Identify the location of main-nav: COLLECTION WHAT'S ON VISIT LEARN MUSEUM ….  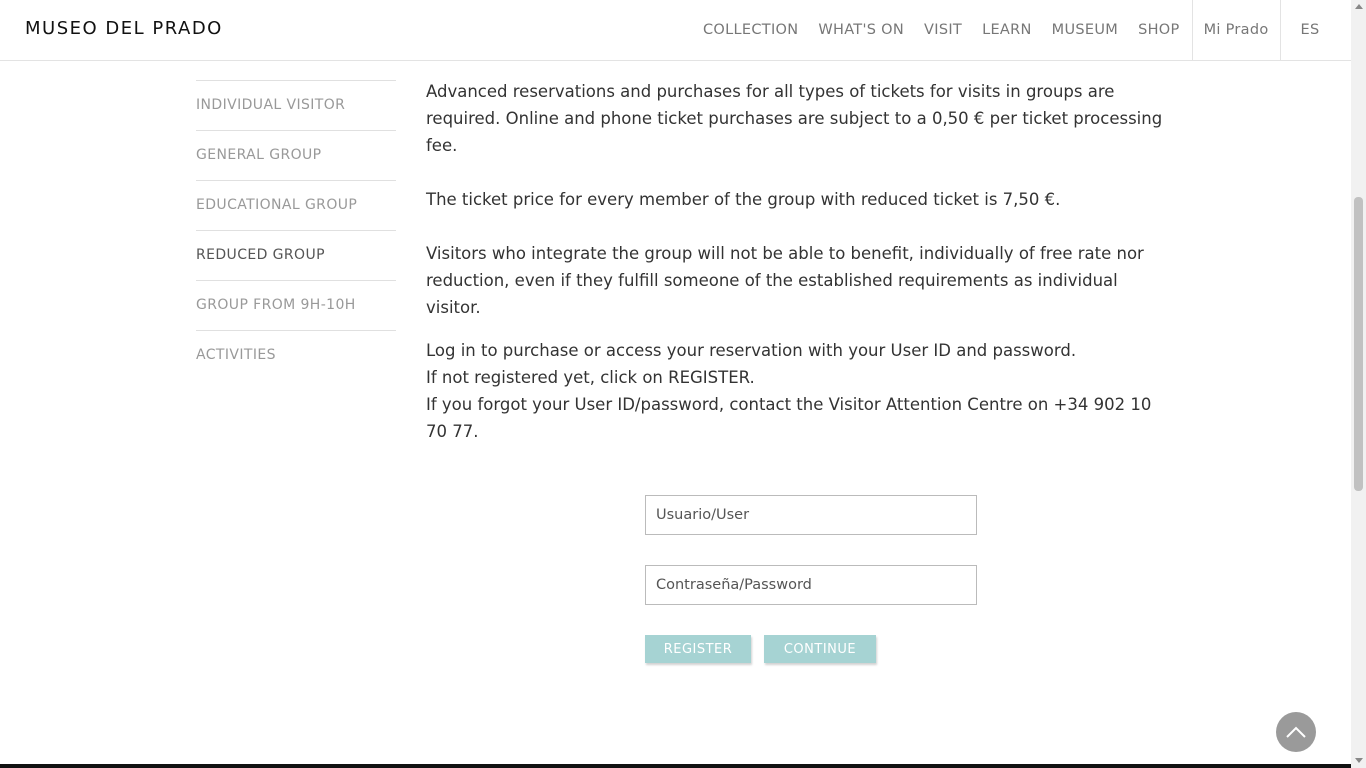
(1016, 30).